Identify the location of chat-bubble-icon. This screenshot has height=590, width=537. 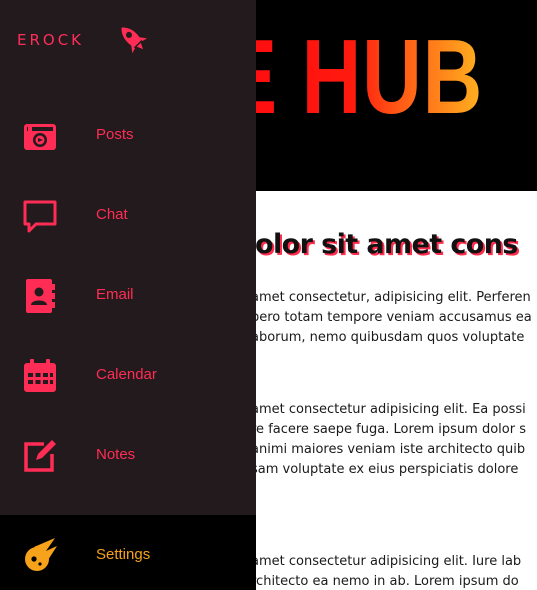
(40, 216).